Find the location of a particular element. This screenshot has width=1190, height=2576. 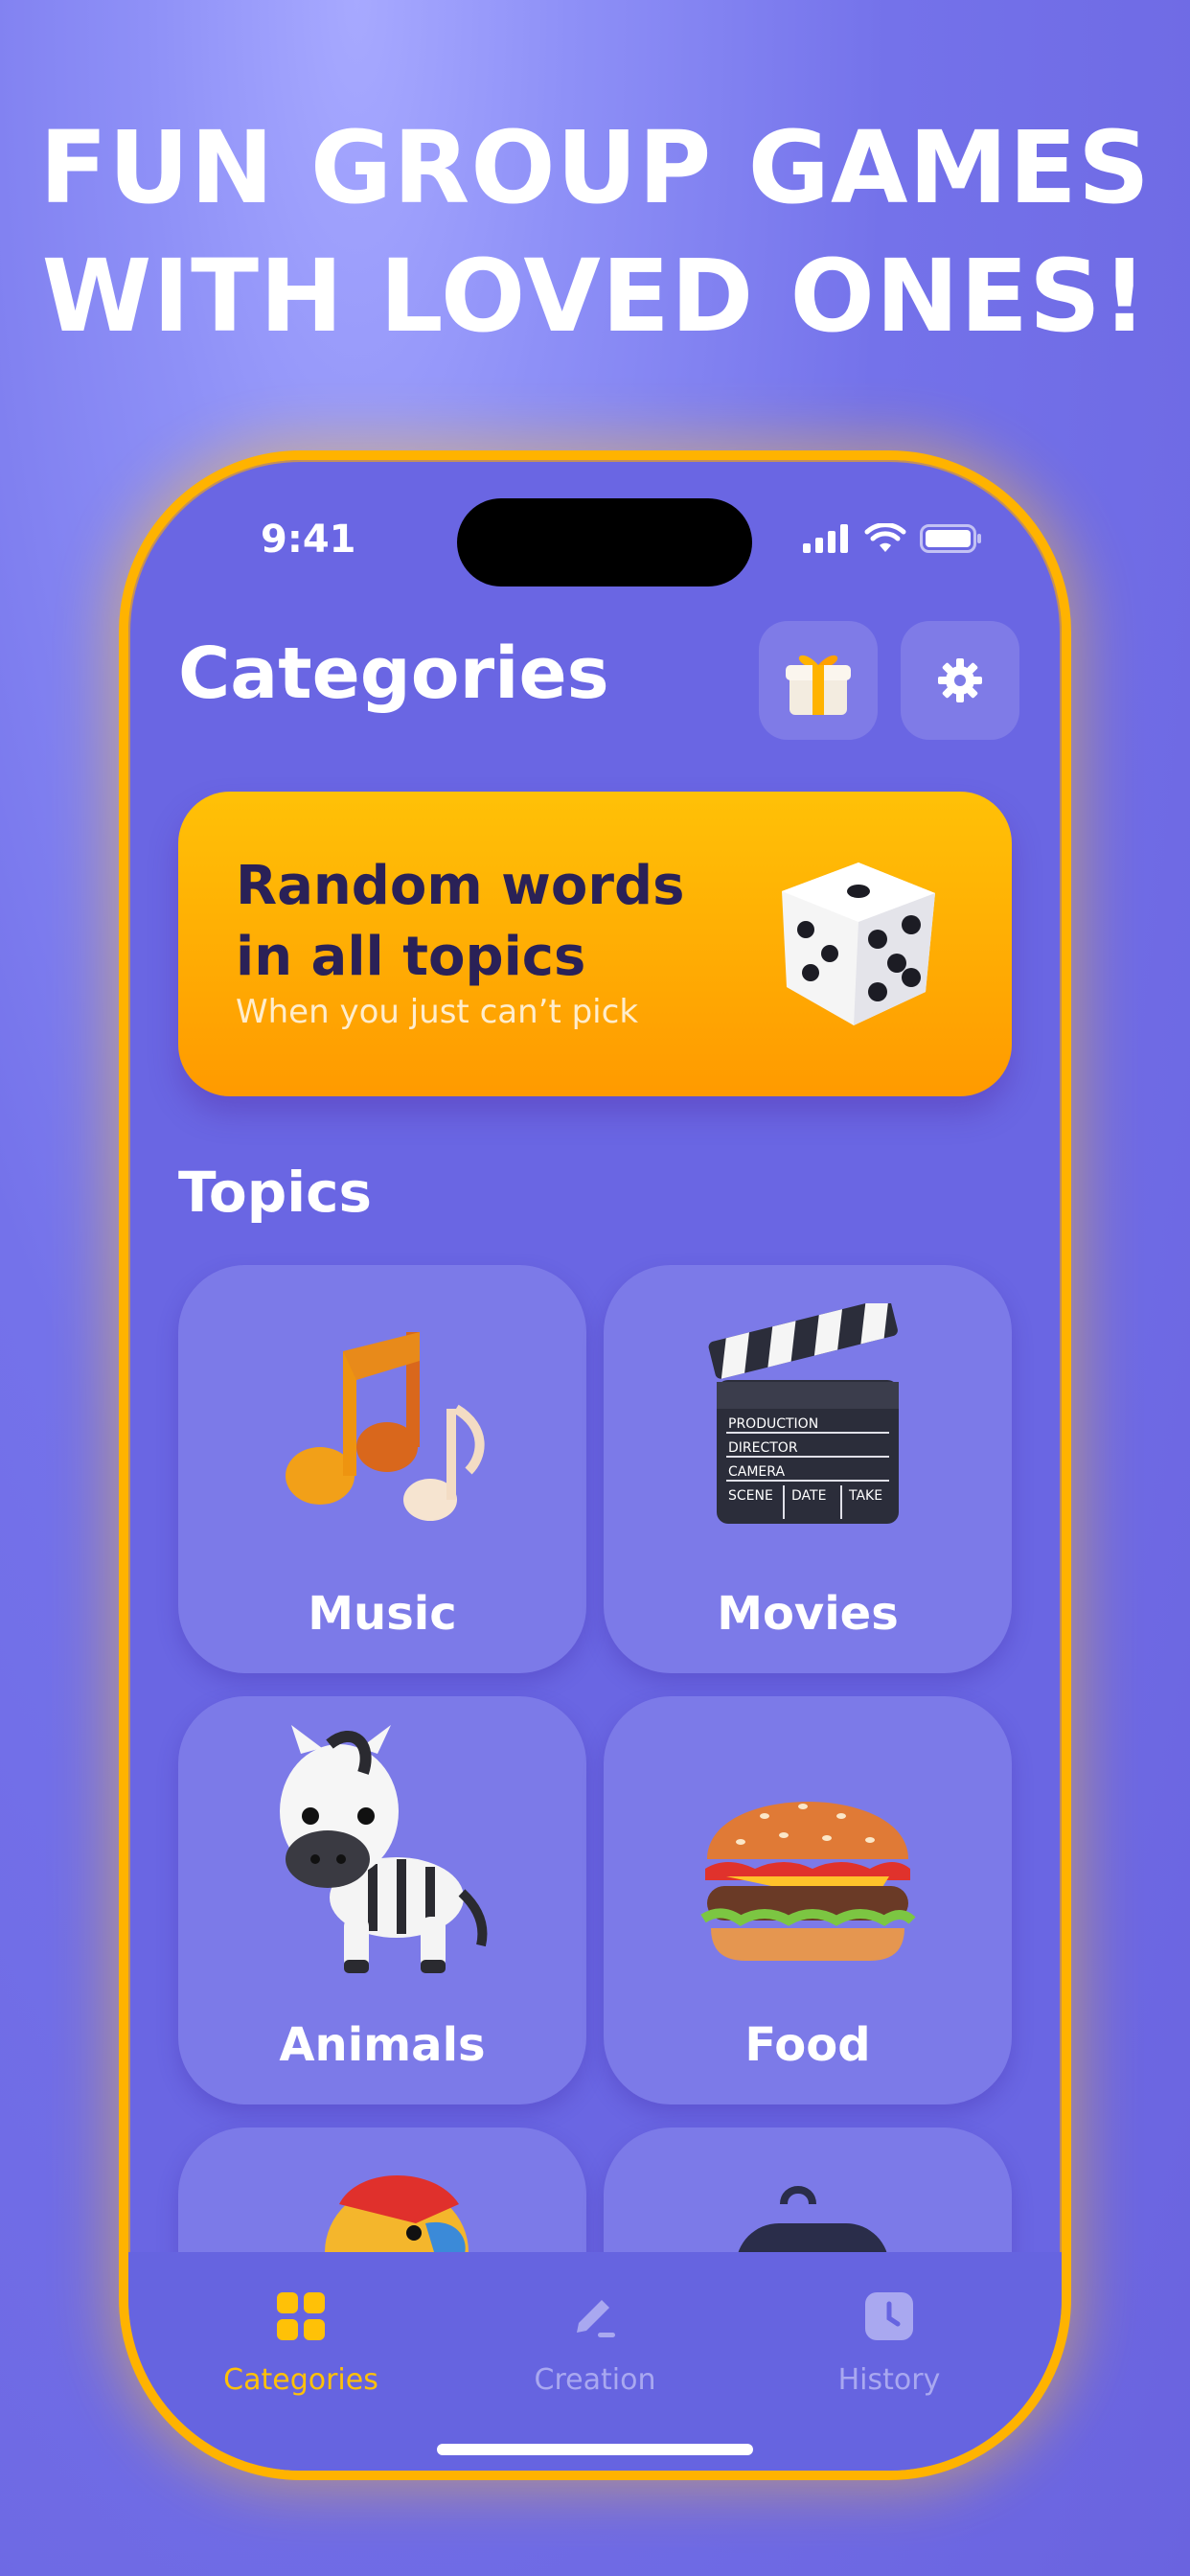

topic-label: Movies is located at coordinates (808, 1614).